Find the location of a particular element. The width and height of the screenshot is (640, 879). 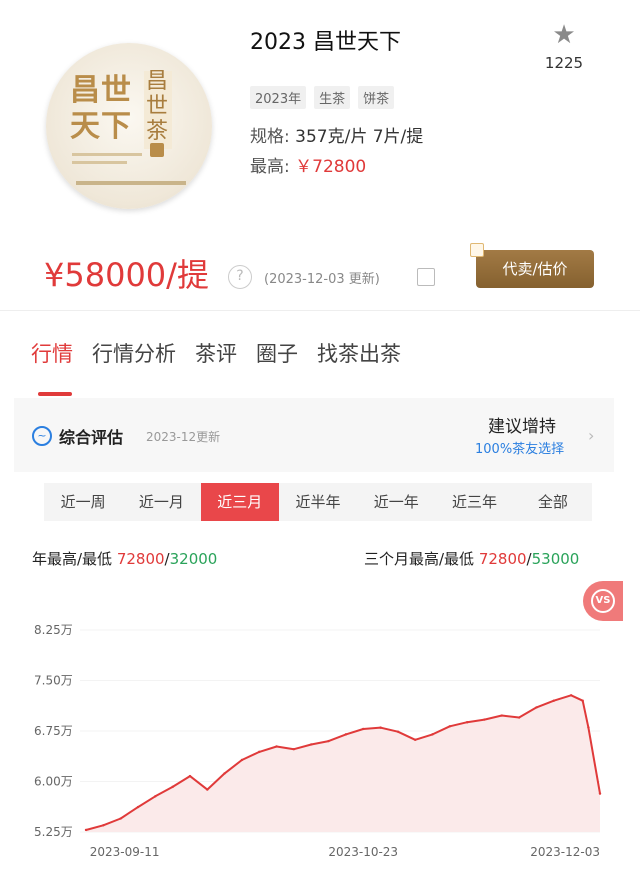

x-tick-label: 2023-12-03 is located at coordinates (565, 852).